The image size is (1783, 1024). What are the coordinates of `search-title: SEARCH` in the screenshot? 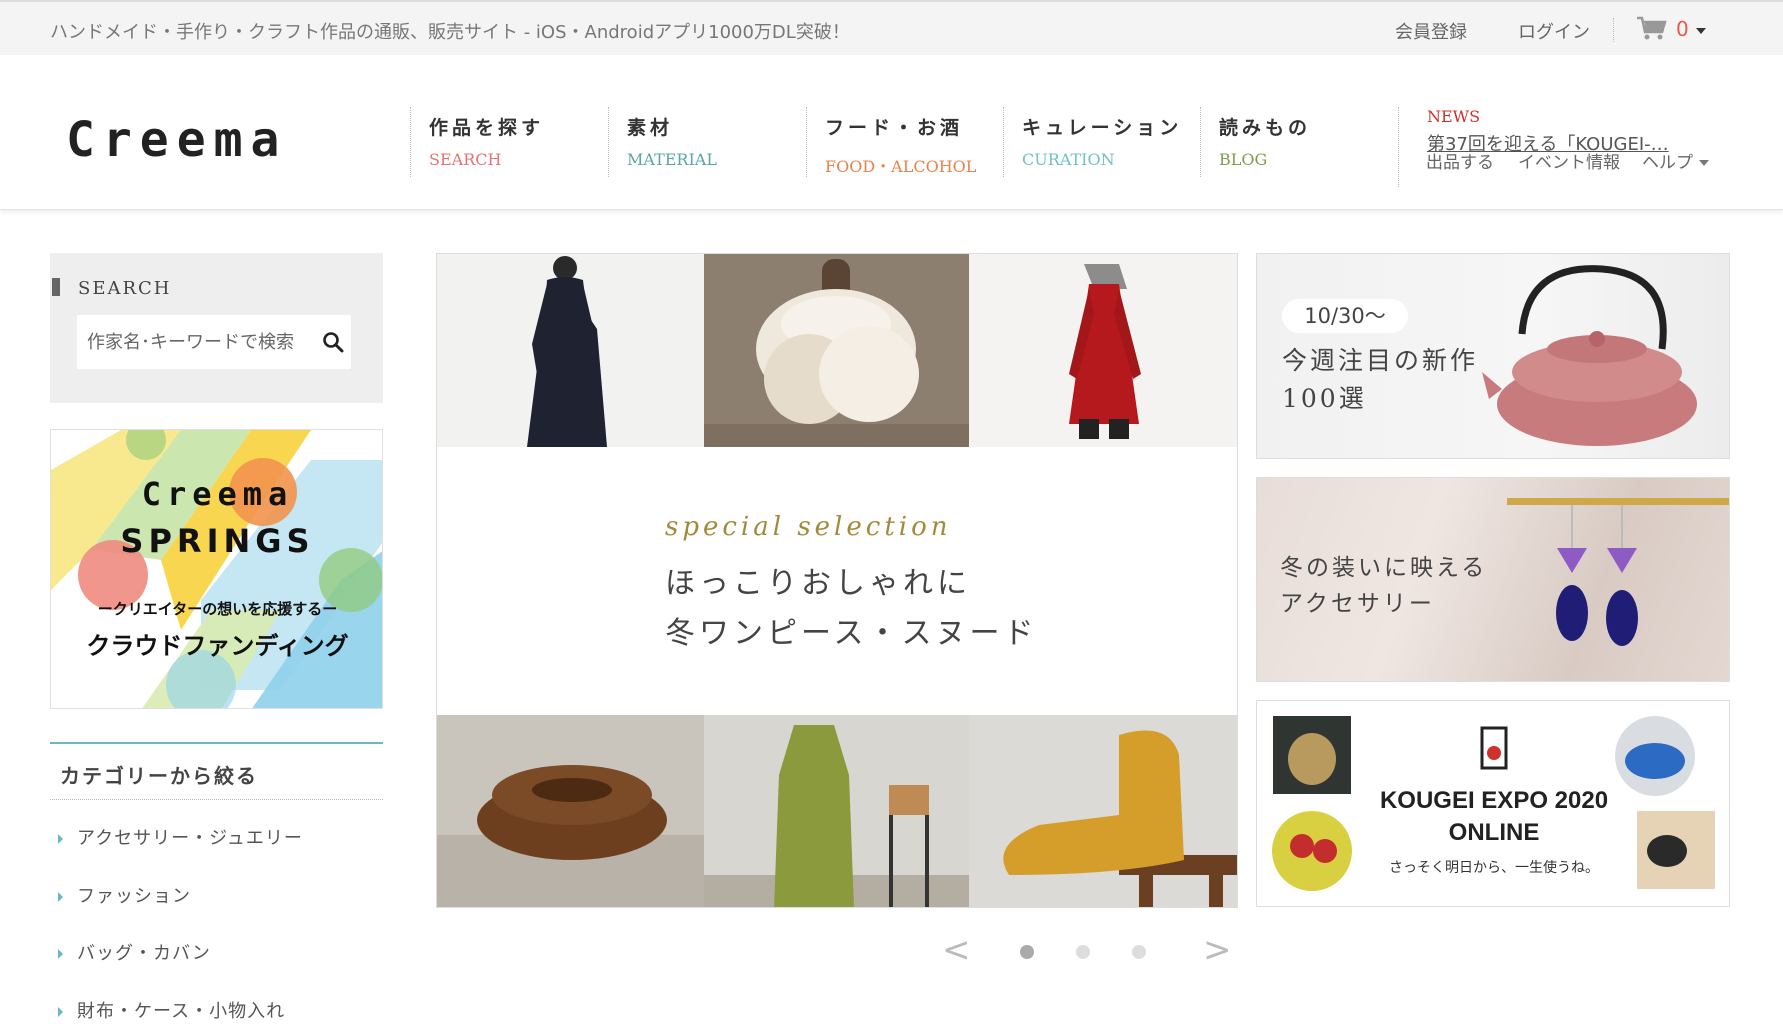 It's located at (125, 288).